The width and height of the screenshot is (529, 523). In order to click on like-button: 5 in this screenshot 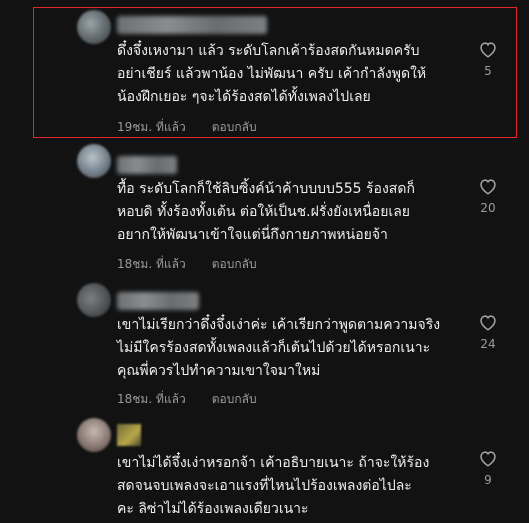, I will do `click(488, 59)`.